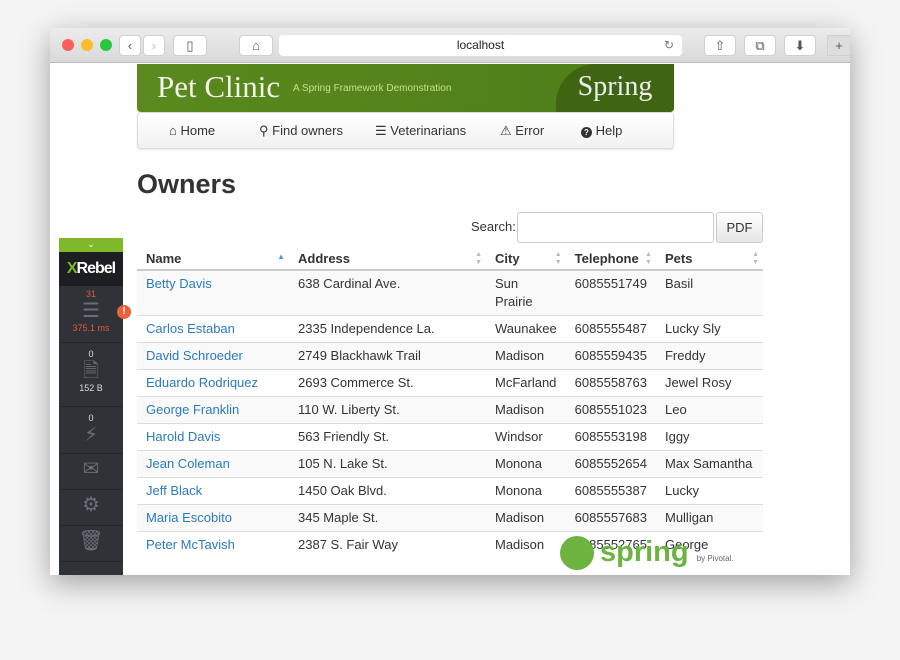 The image size is (900, 660). I want to click on owner-link: David Schroeder, so click(194, 355).